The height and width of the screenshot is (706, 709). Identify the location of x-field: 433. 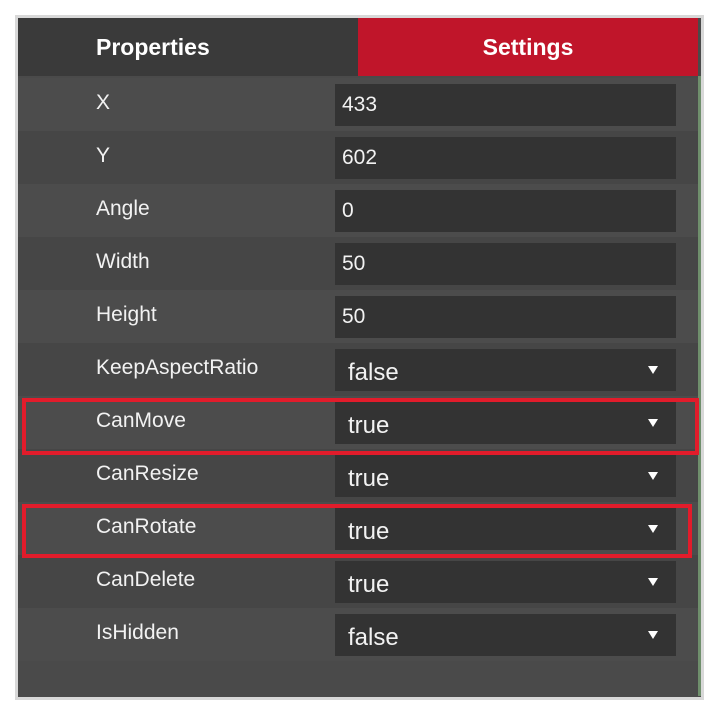
(505, 105).